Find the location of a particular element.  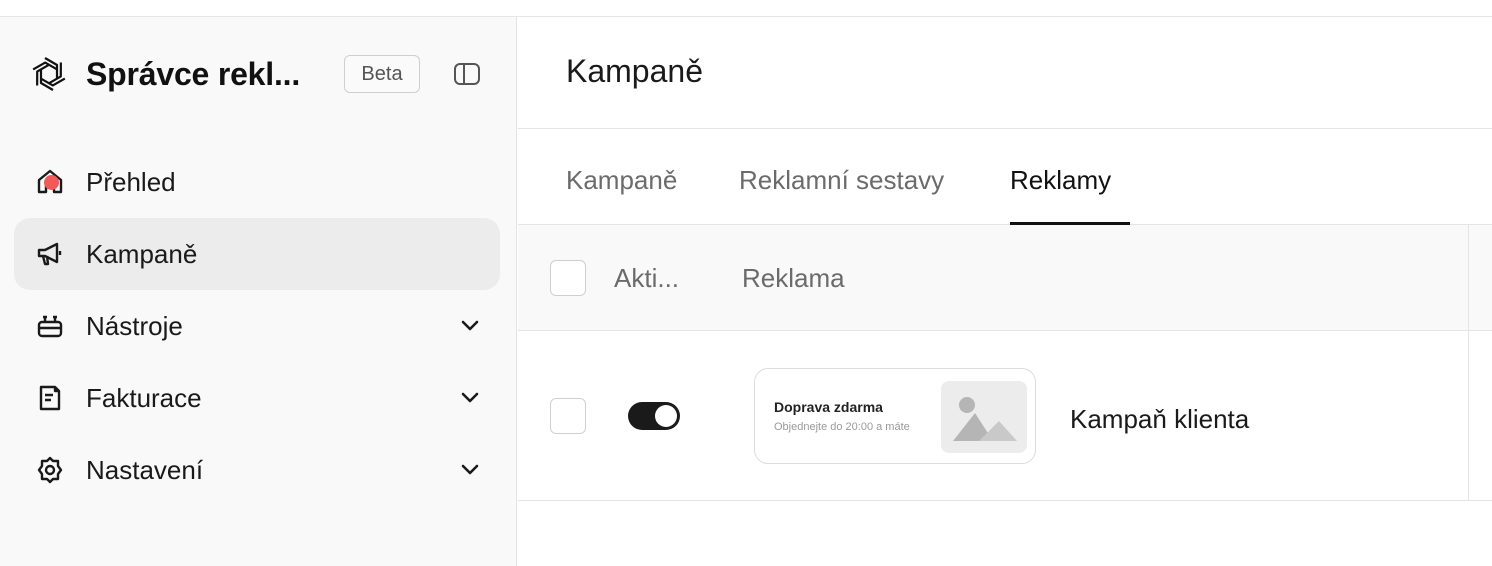

ad-name: Kampaň klienta is located at coordinates (1159, 419).